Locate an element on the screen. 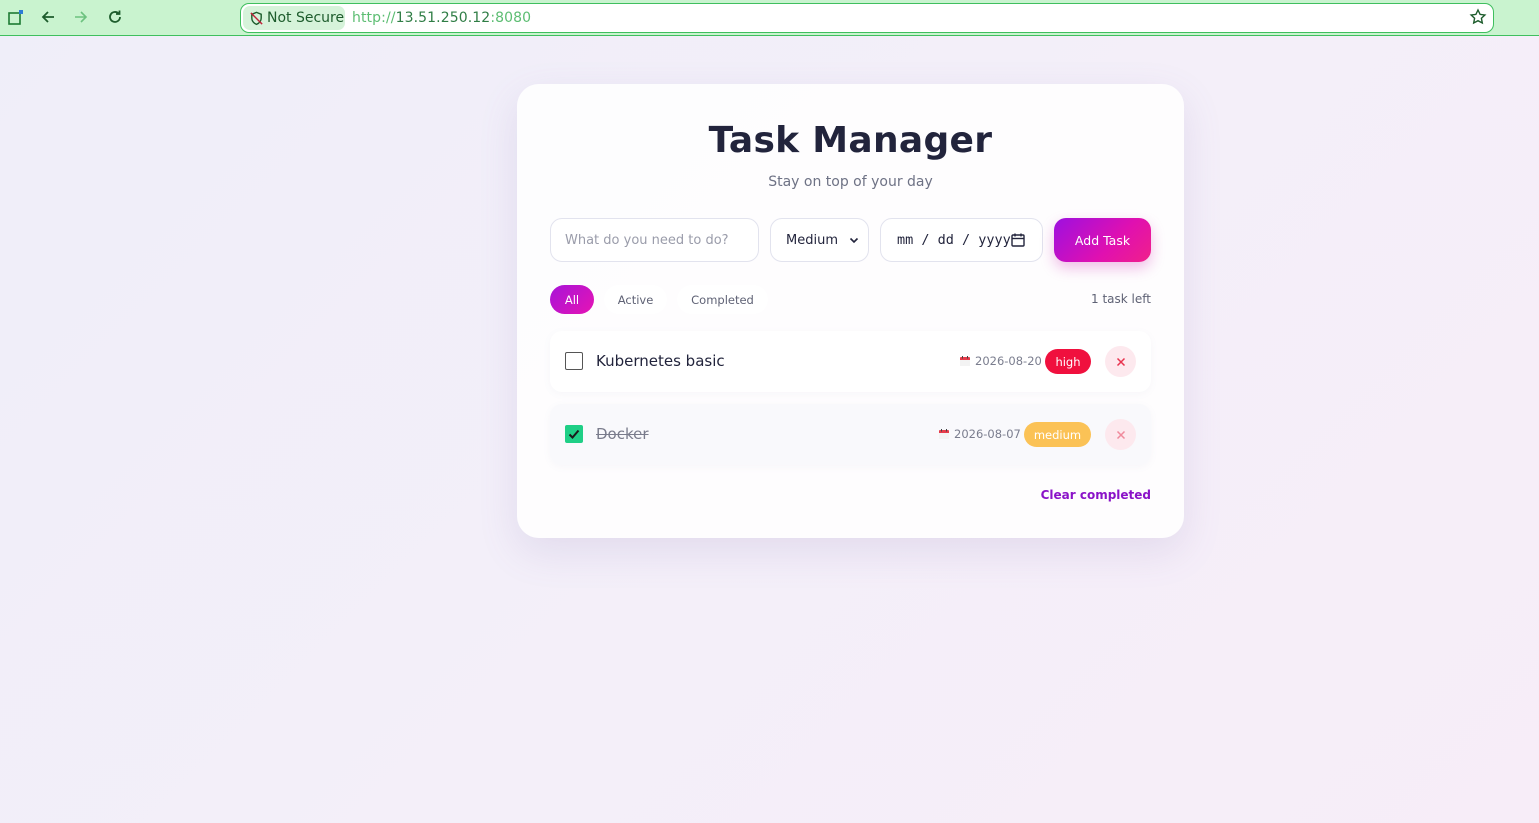  browser-tab-icon is located at coordinates (16, 17).